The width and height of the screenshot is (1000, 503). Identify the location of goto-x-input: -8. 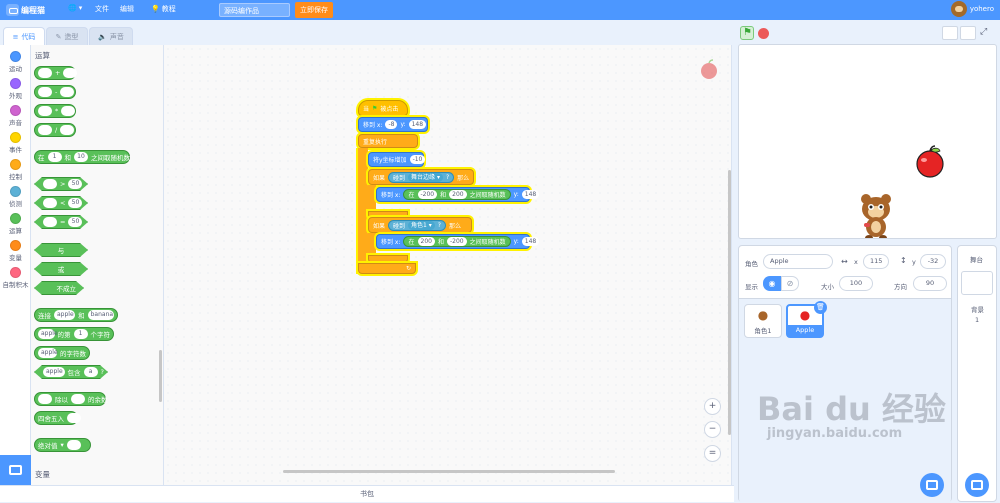
(391, 124).